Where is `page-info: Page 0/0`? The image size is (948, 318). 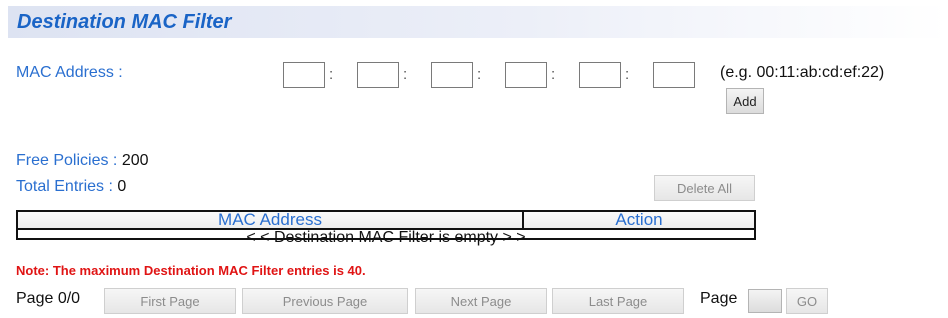 page-info: Page 0/0 is located at coordinates (48, 298).